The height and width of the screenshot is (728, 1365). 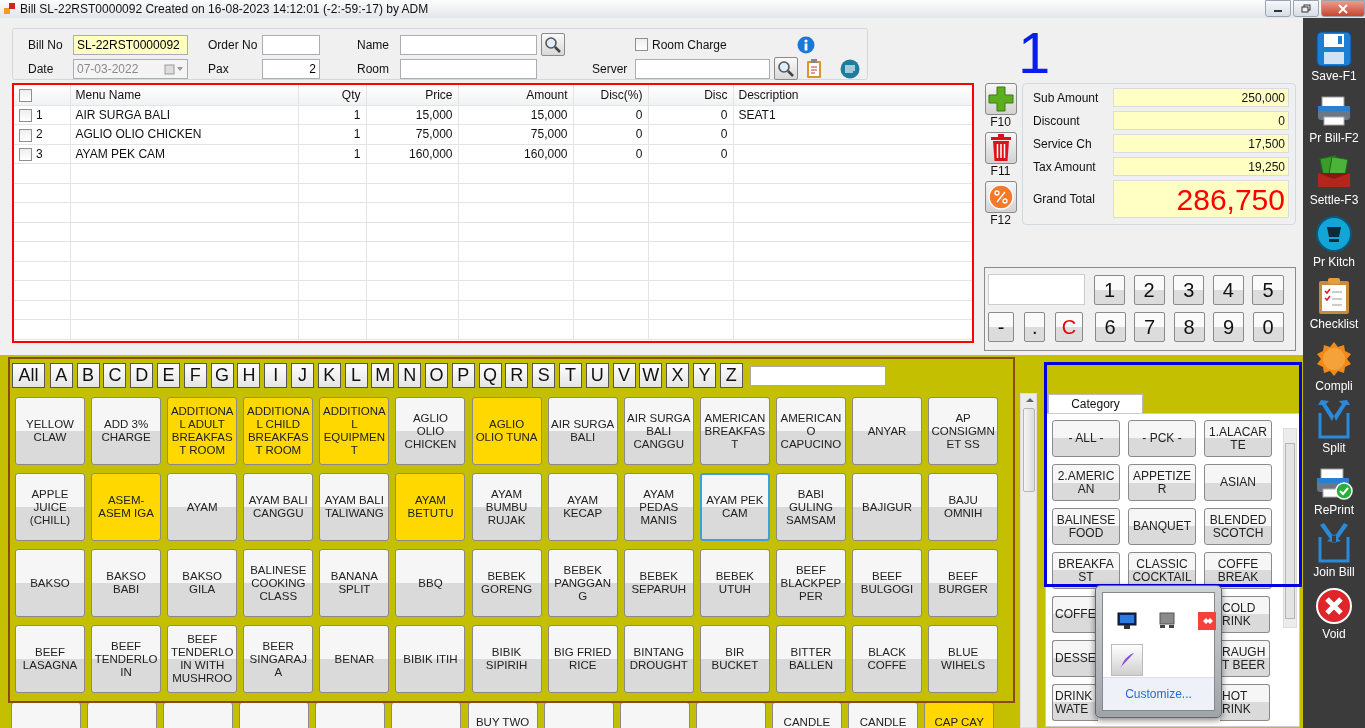 What do you see at coordinates (502, 715) in the screenshot?
I see `menu-item-button: BUY TWO` at bounding box center [502, 715].